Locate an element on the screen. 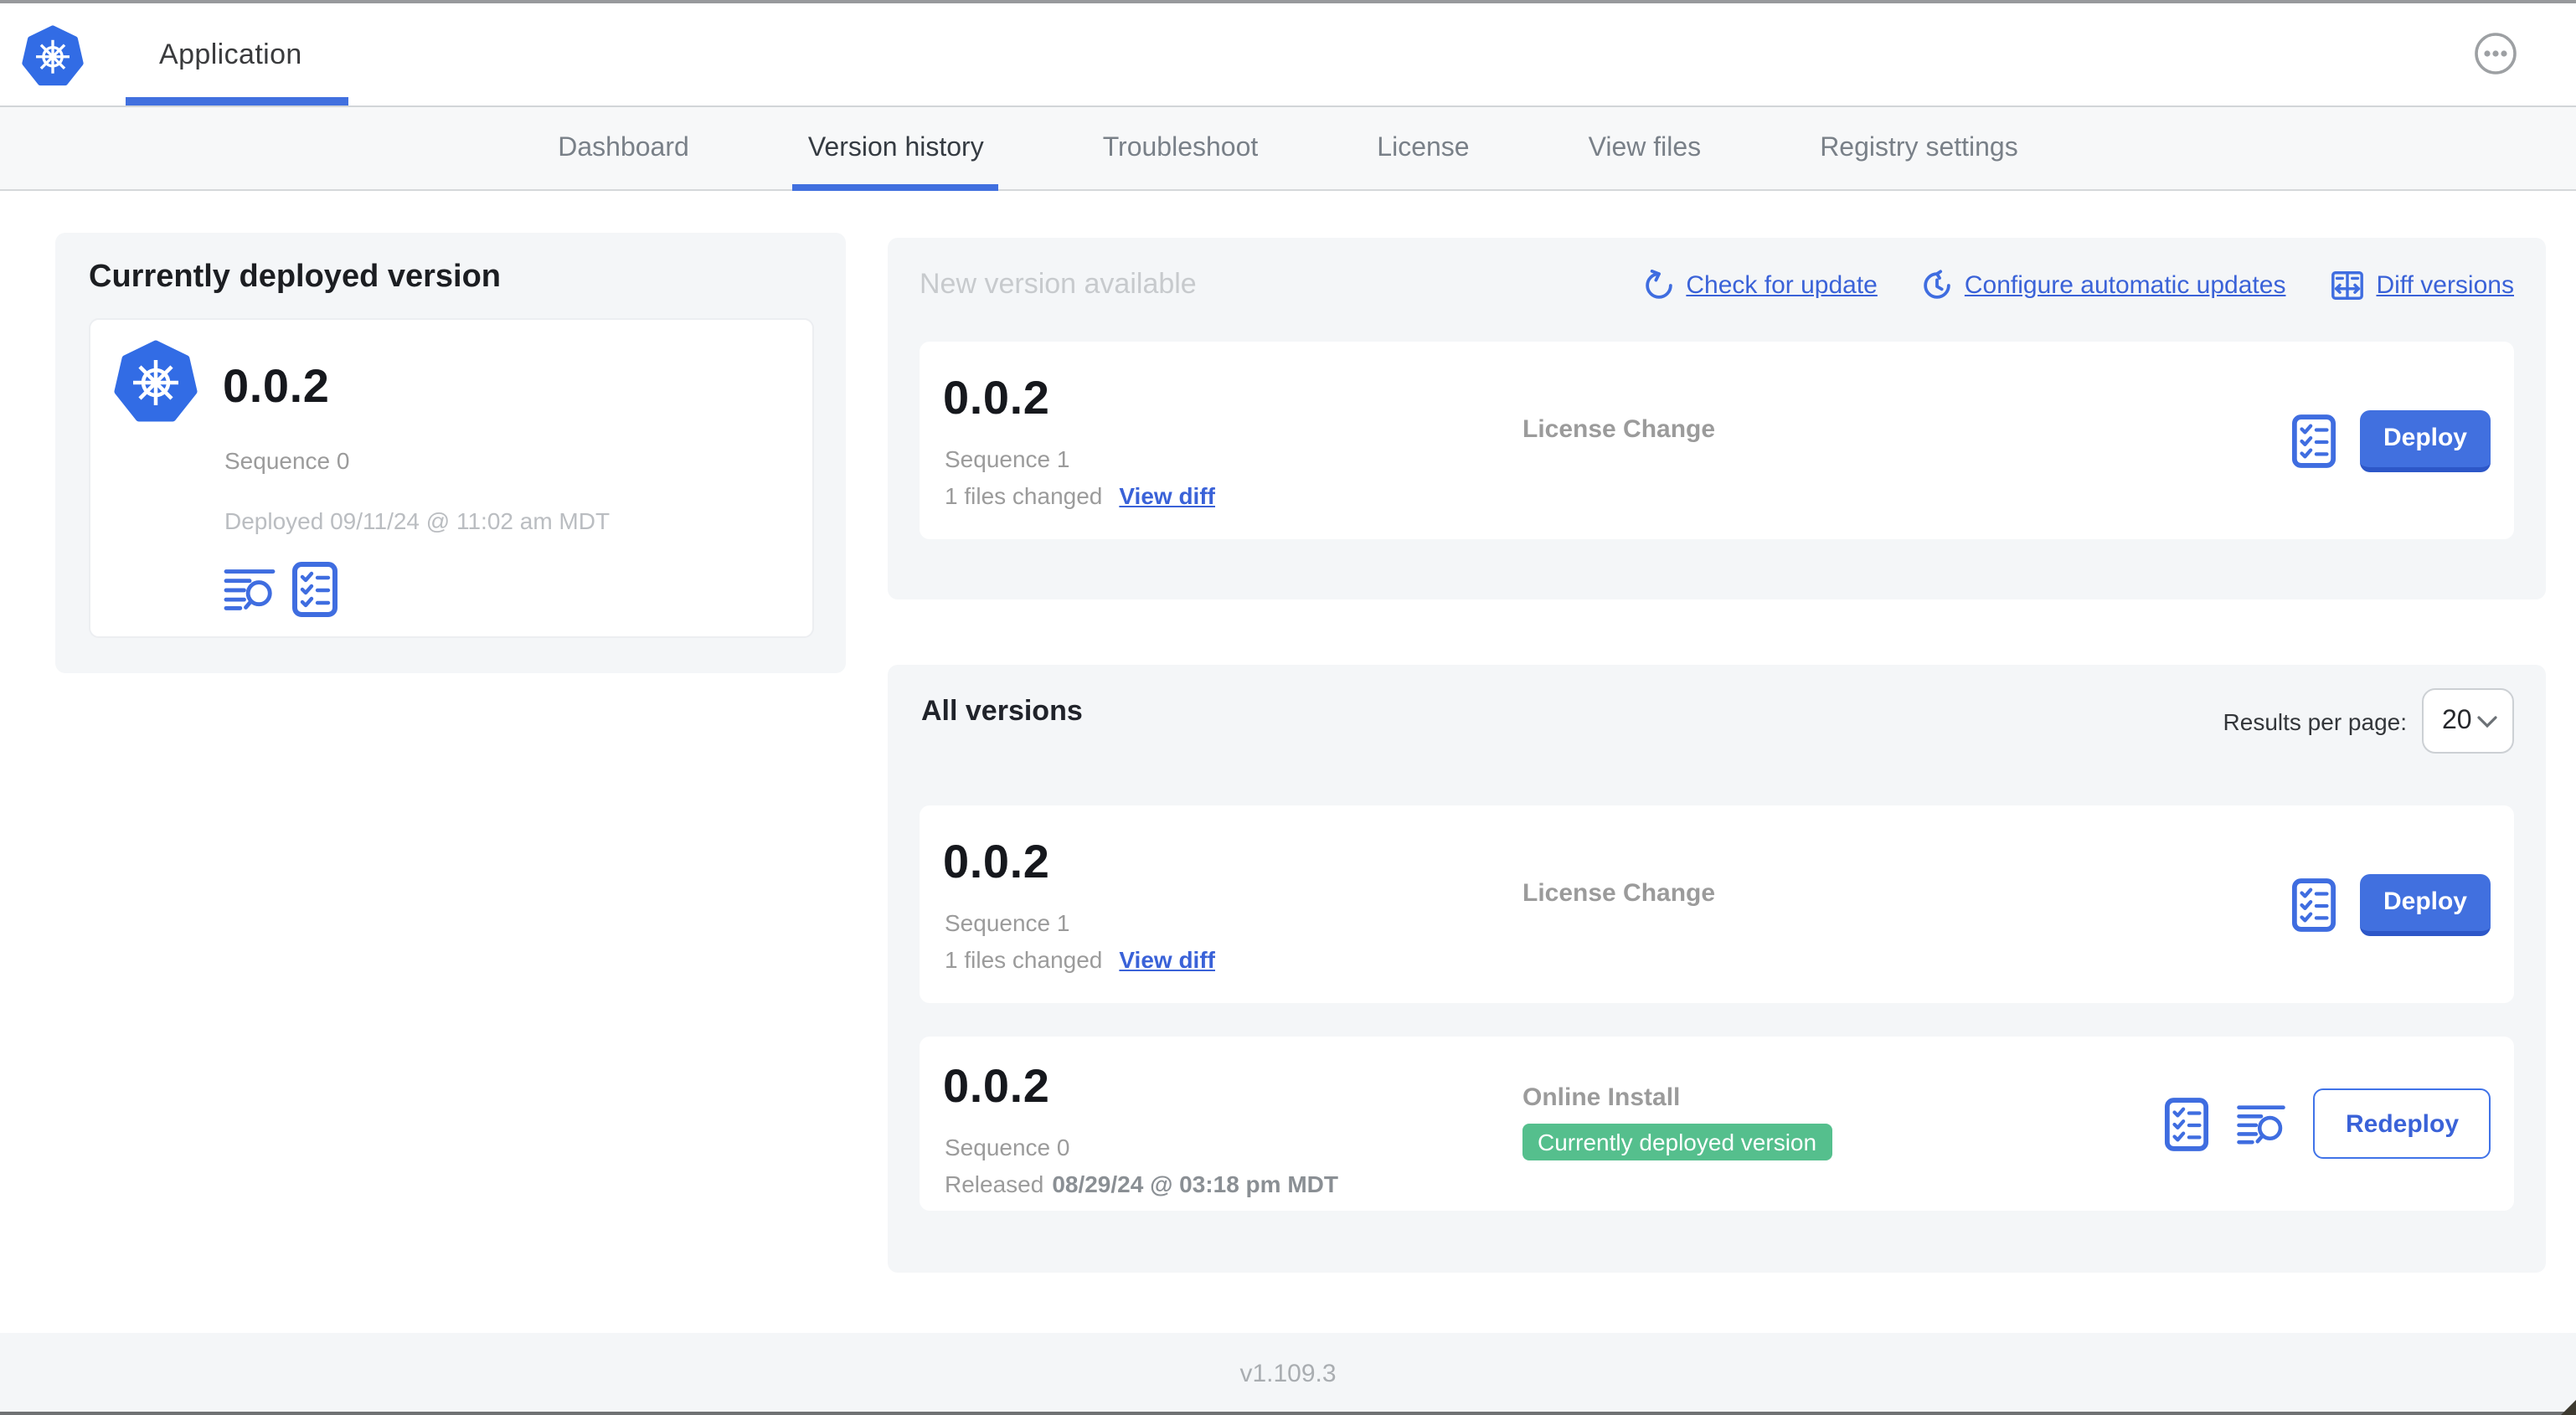 The image size is (2576, 1415). currently-deployed-title: Currently deployed version is located at coordinates (295, 277).